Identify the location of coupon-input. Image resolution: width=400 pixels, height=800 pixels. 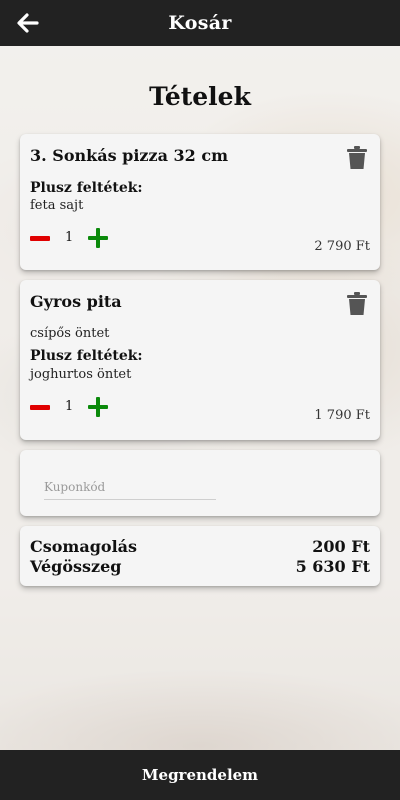
(130, 487).